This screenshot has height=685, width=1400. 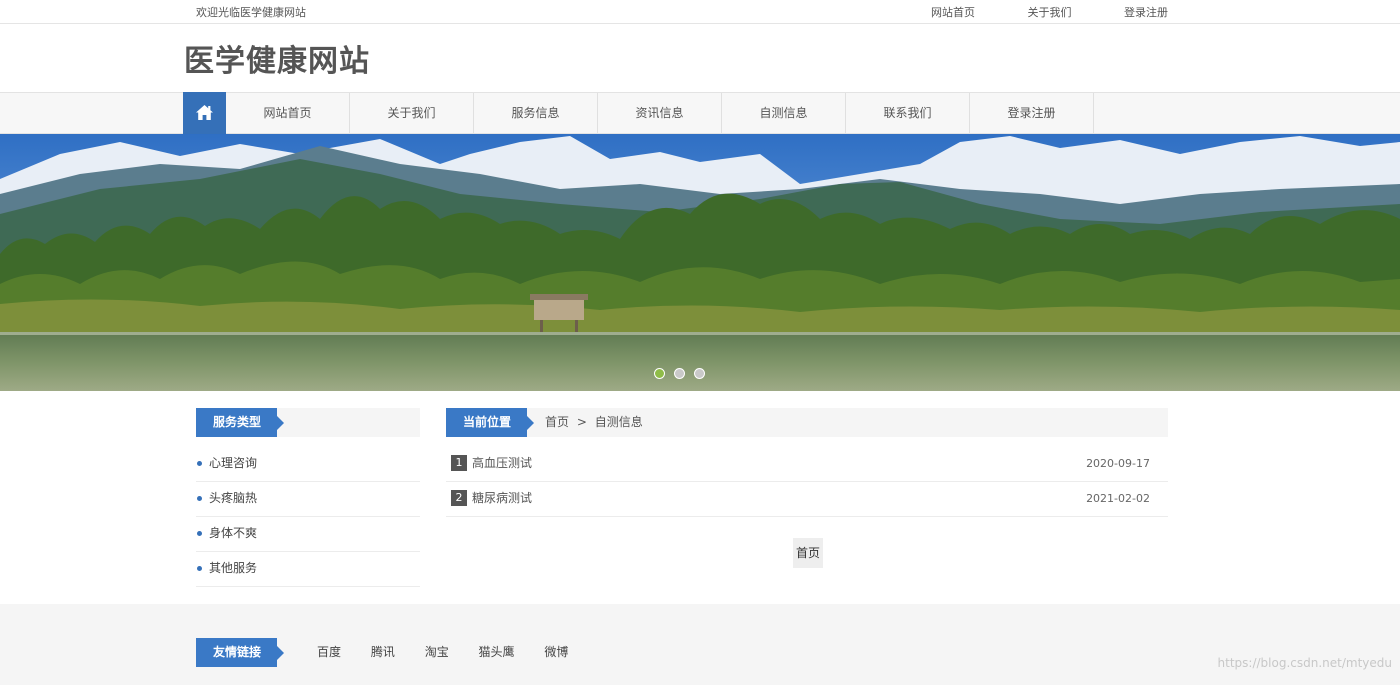 I want to click on nav-items: 网站首页 关于我们 服务信息 资讯信息 自测信息 联系我们 登录注册, so click(x=660, y=113).